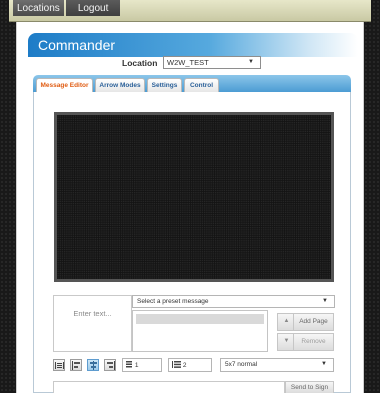 The width and height of the screenshot is (380, 393). Describe the element at coordinates (140, 63) in the screenshot. I see `location-label: Location` at that location.